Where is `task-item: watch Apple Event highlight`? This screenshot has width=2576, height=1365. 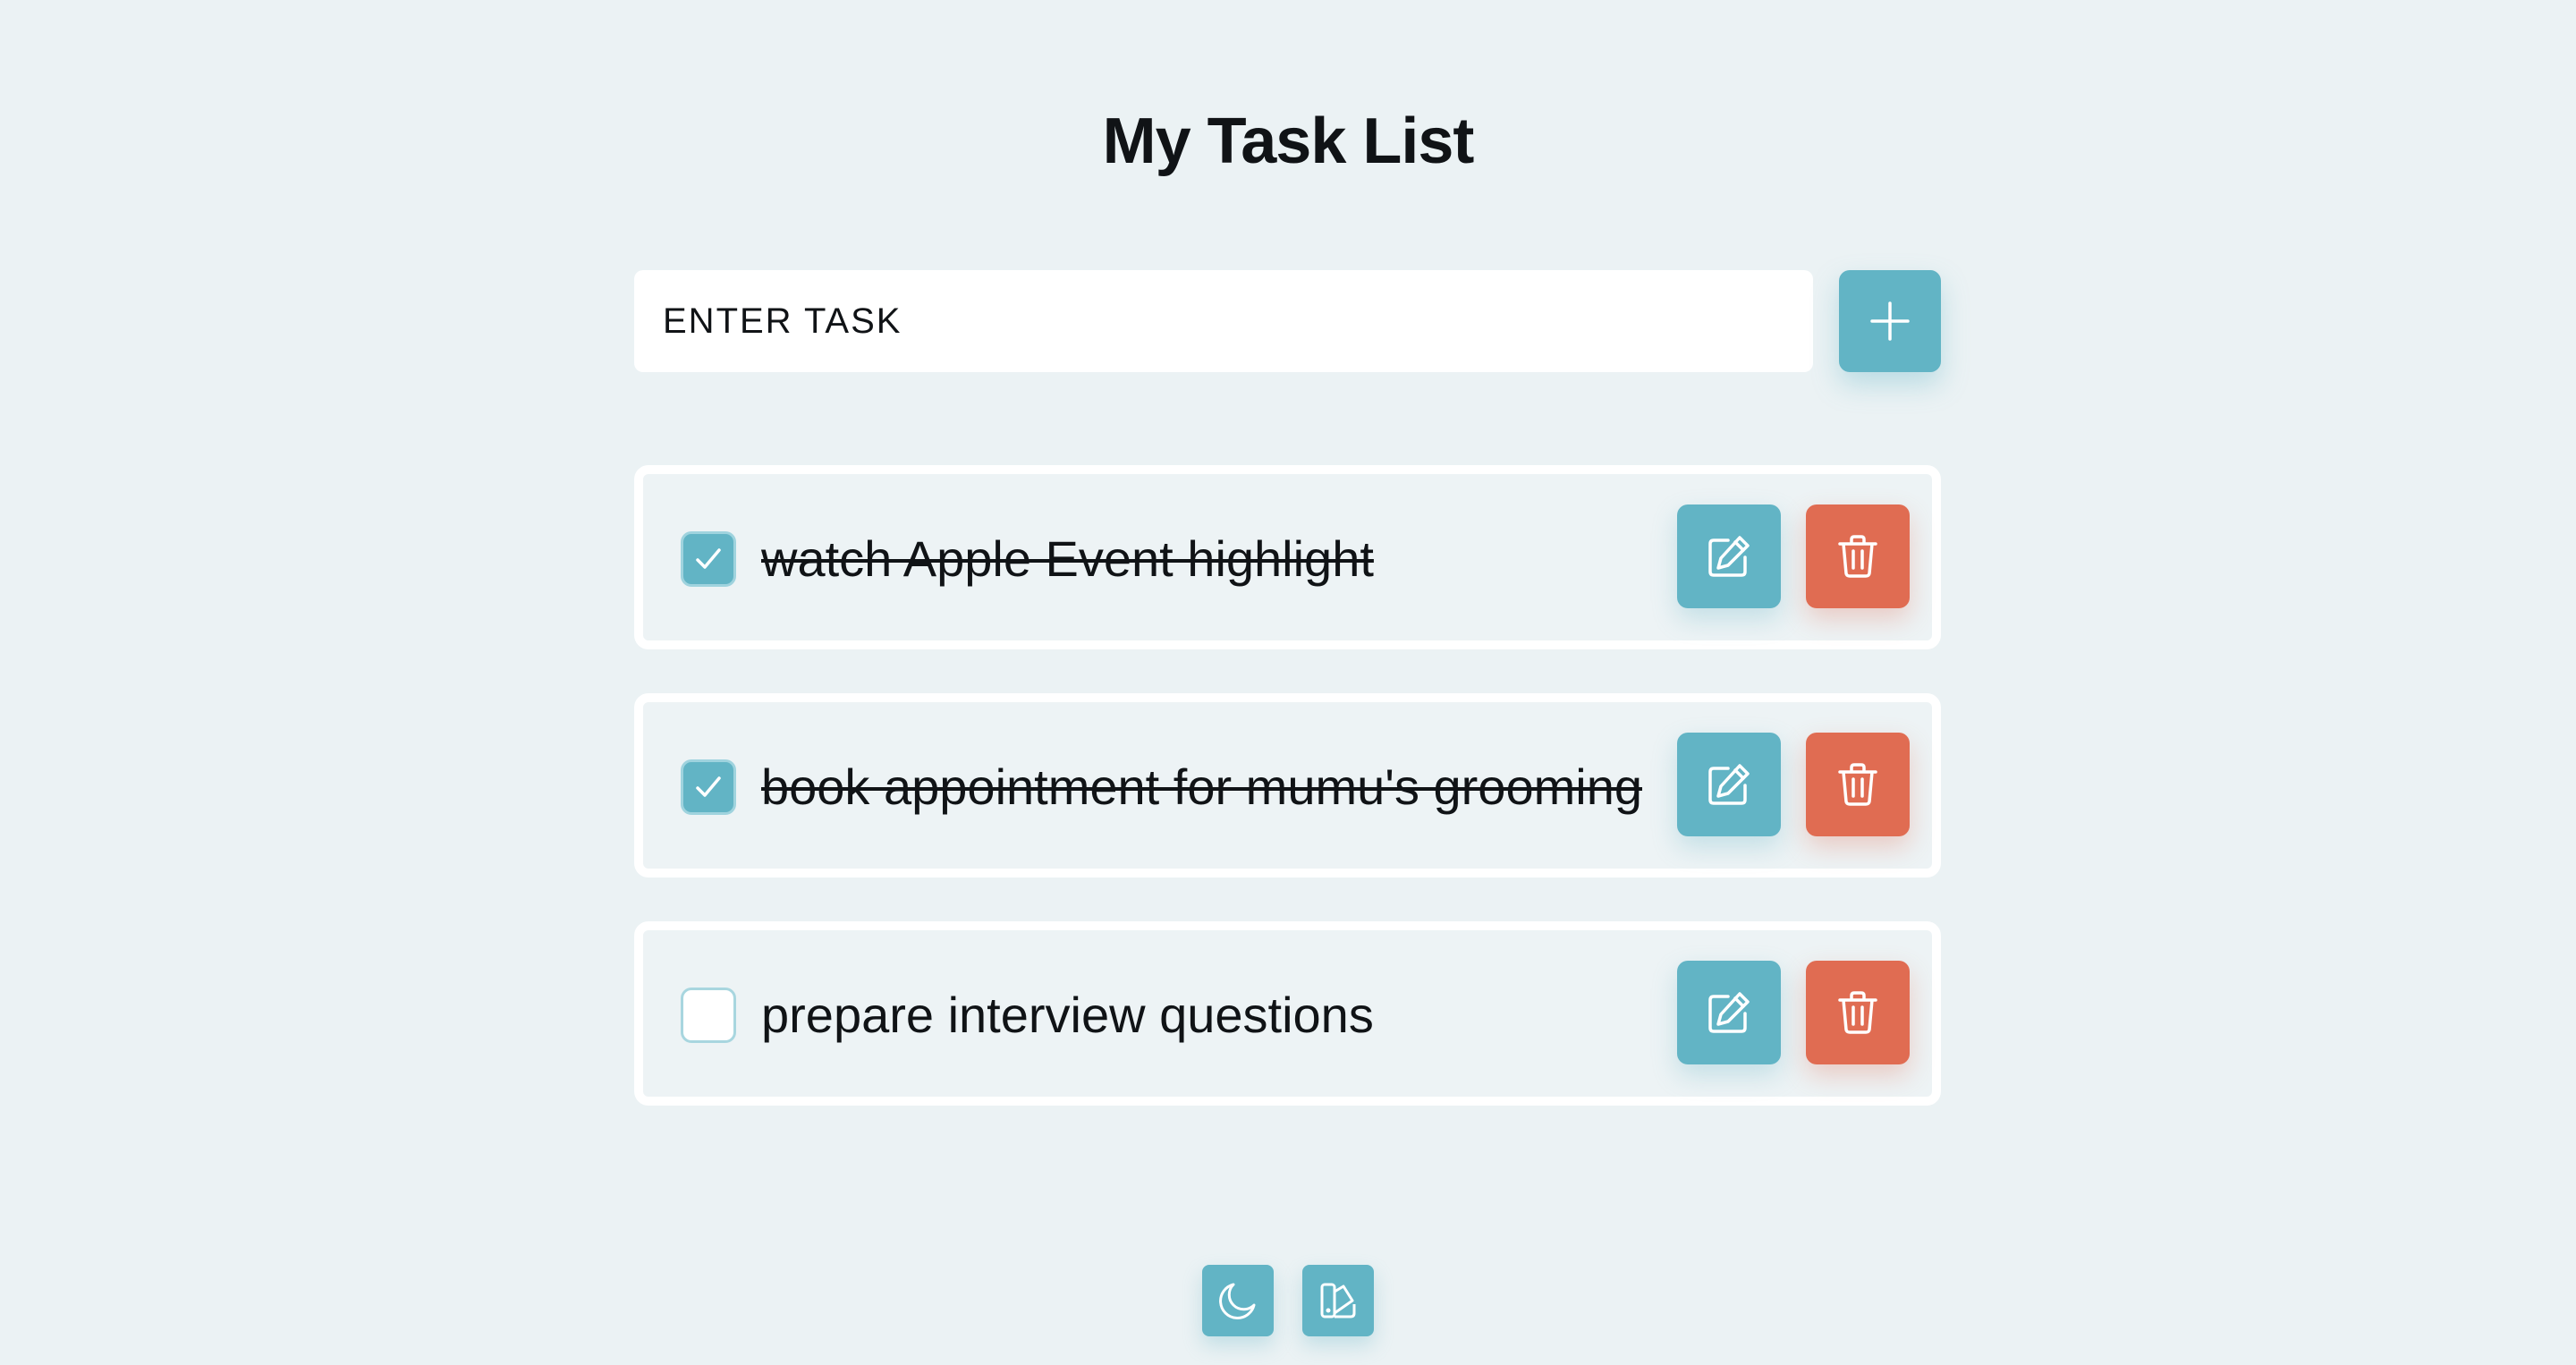
task-item: watch Apple Event highlight is located at coordinates (1287, 557).